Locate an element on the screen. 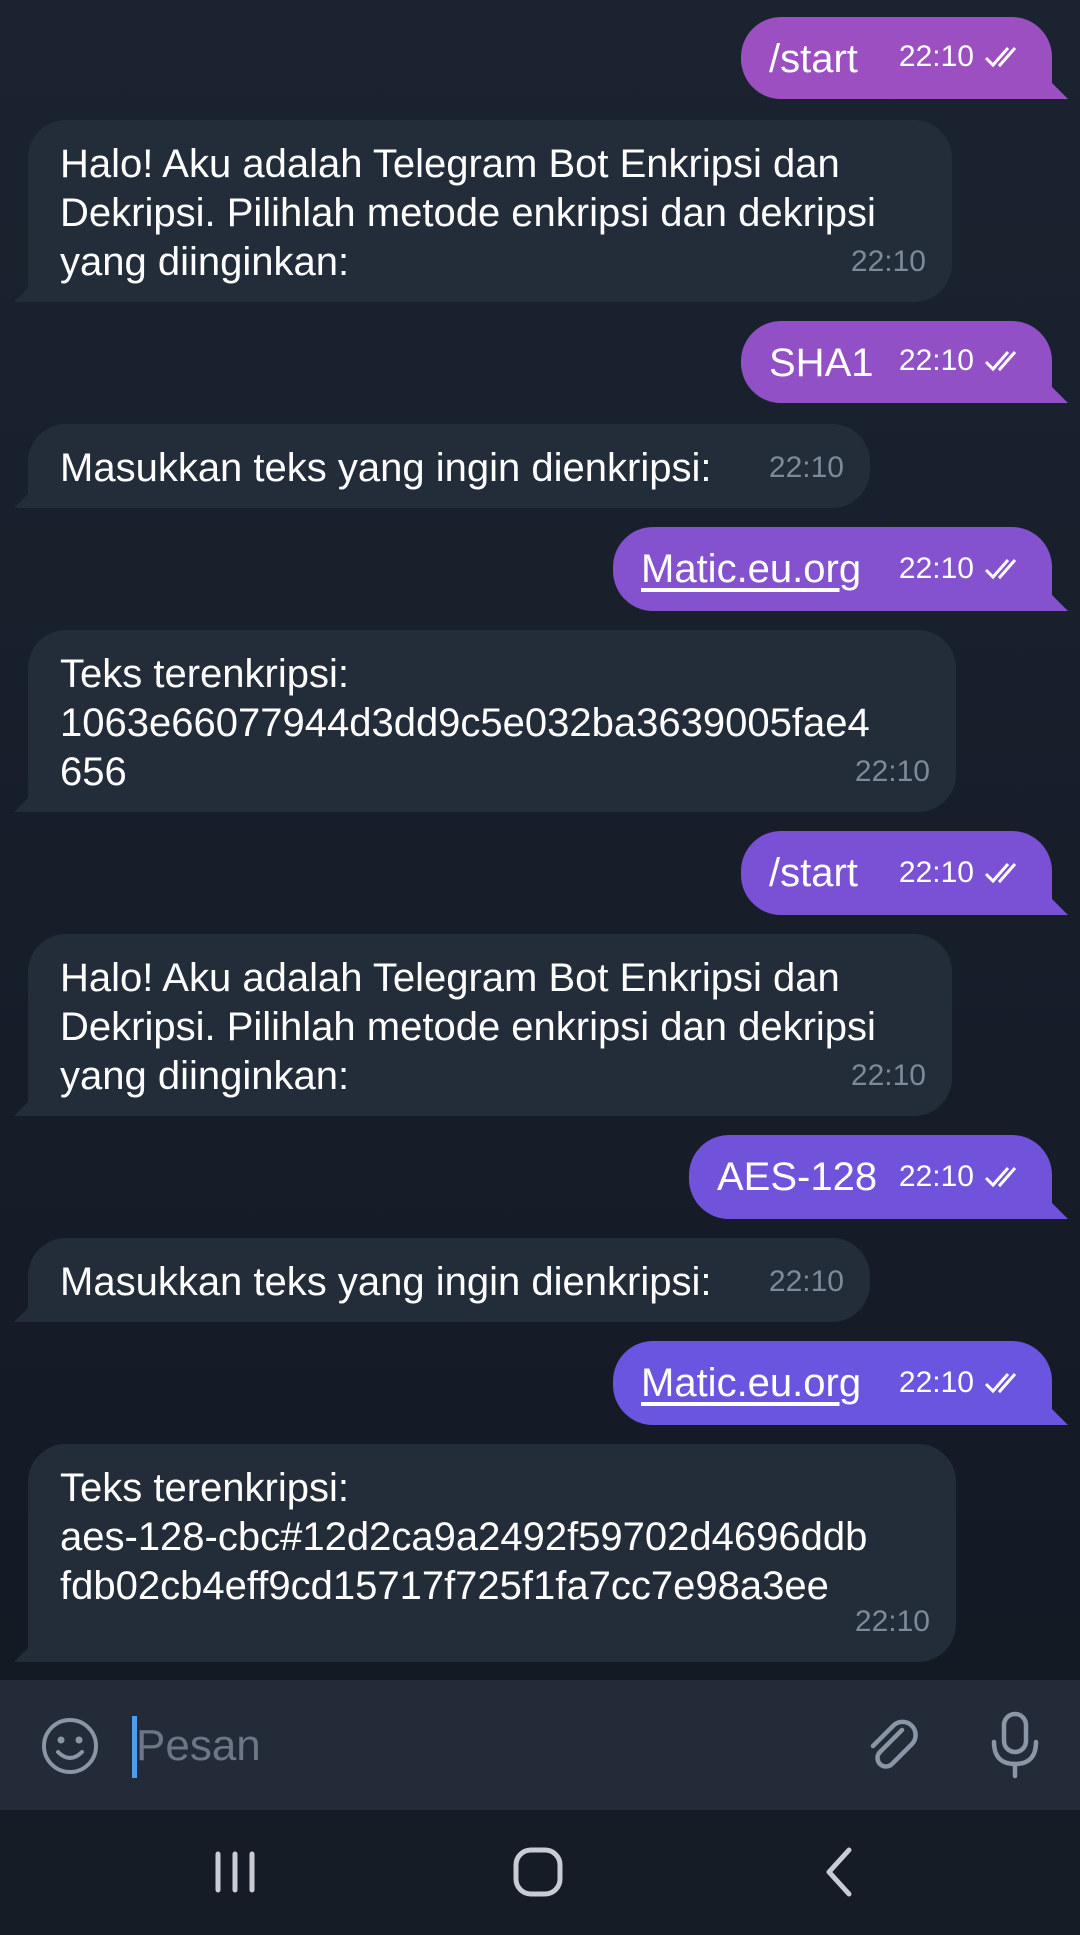 This screenshot has height=1935, width=1080. recent-apps-icon is located at coordinates (235, 1872).